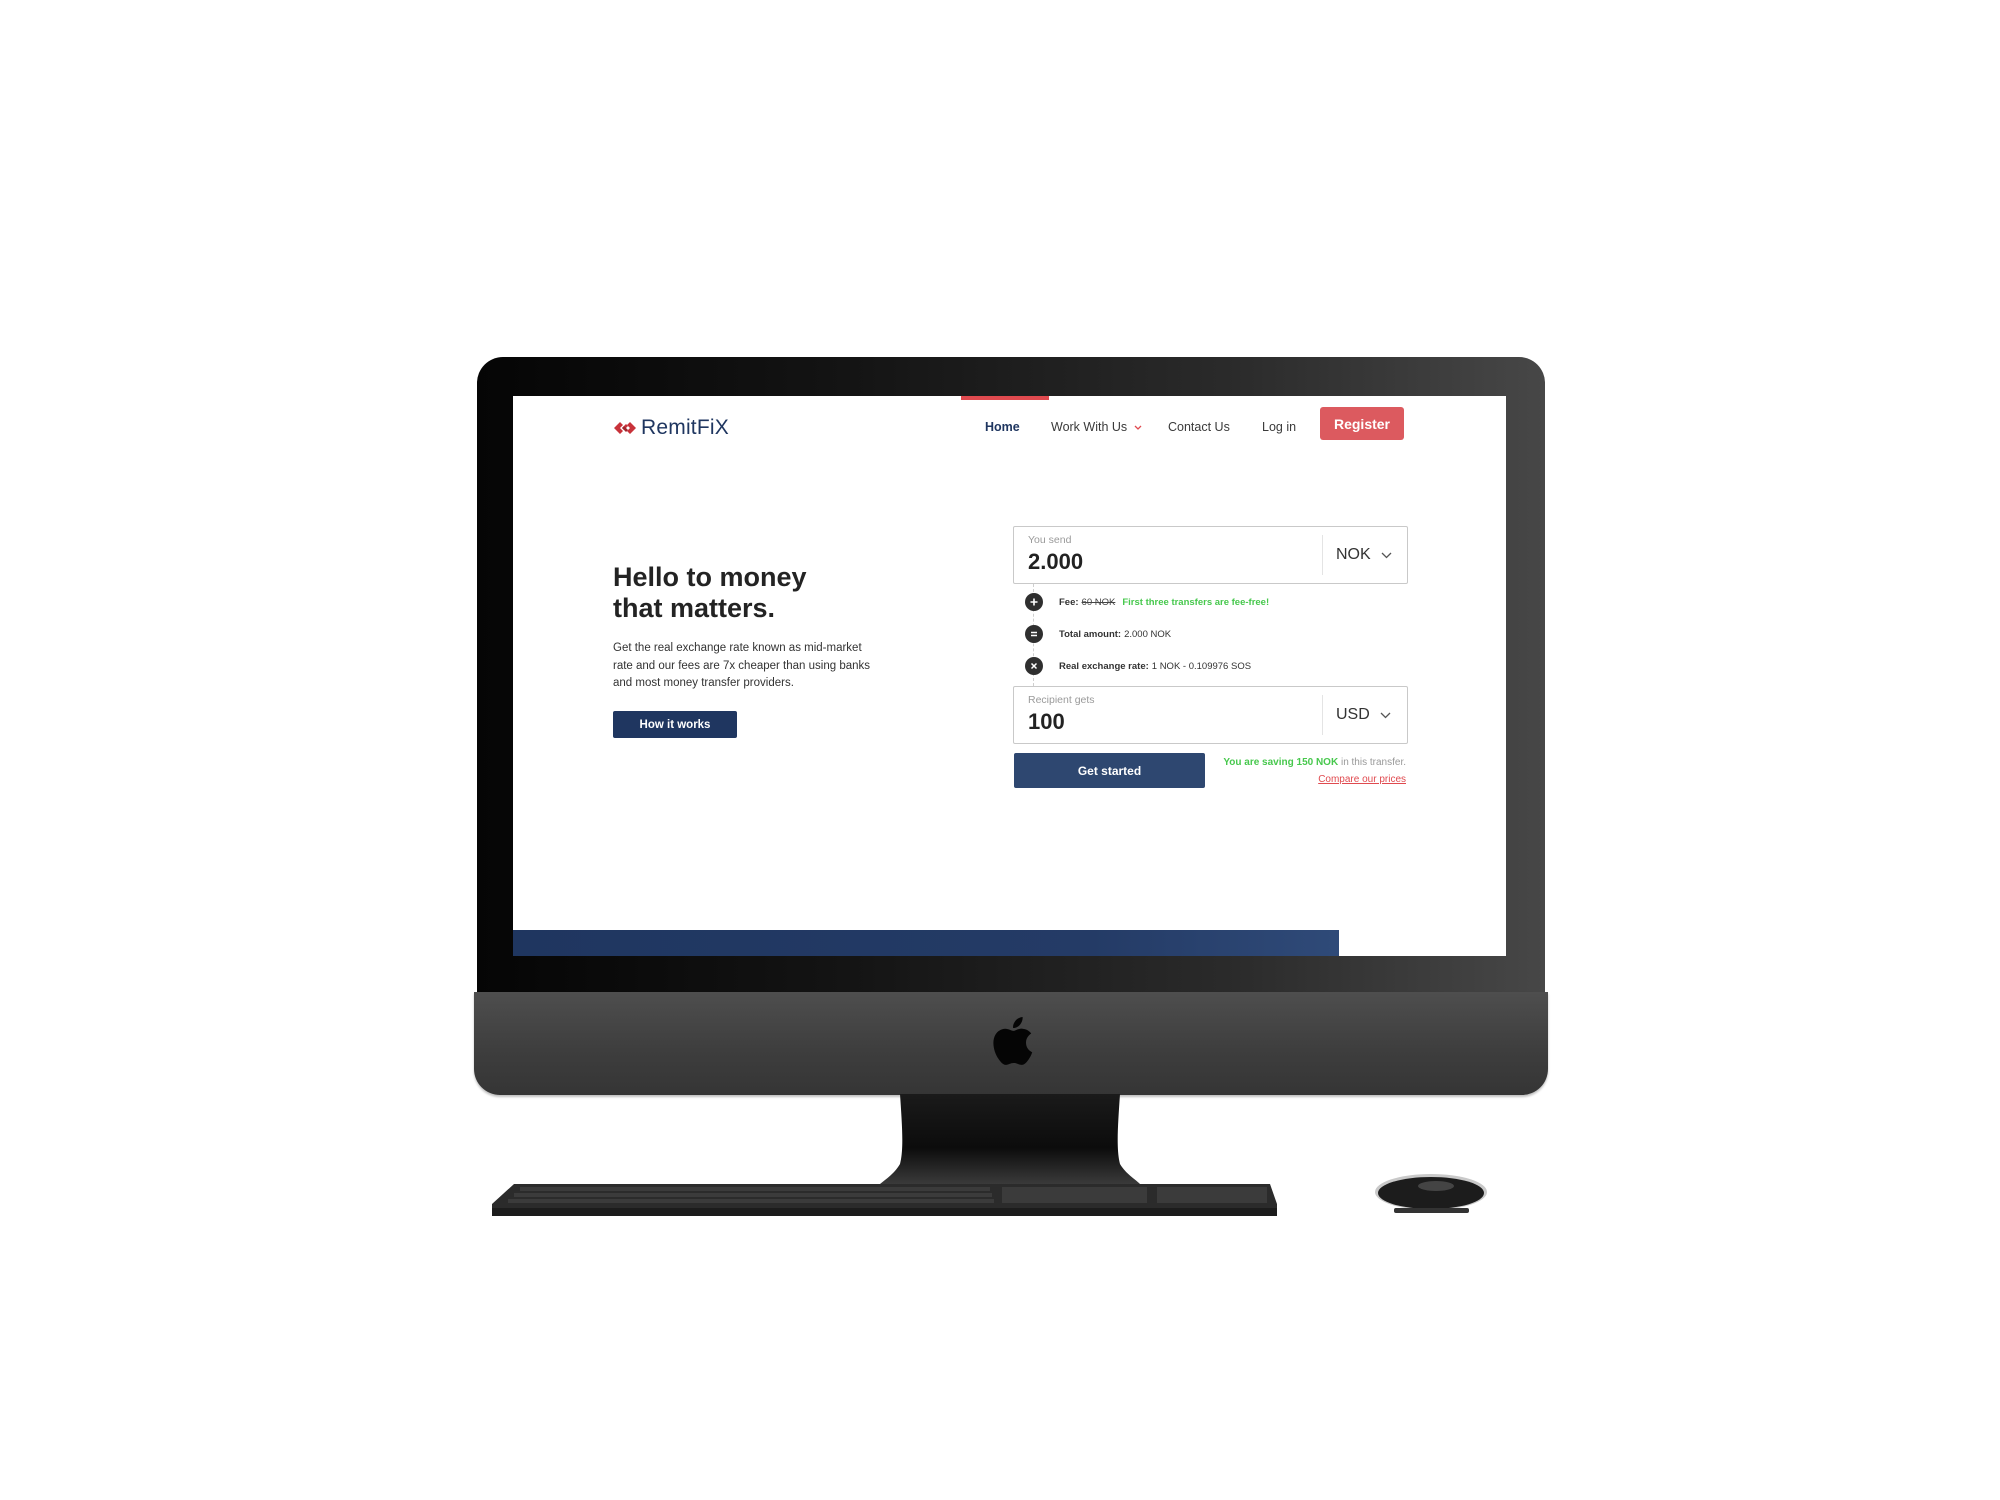 This screenshot has width=2000, height=1500. What do you see at coordinates (1104, 666) in the screenshot?
I see `rate-label: Real exchange rate:` at bounding box center [1104, 666].